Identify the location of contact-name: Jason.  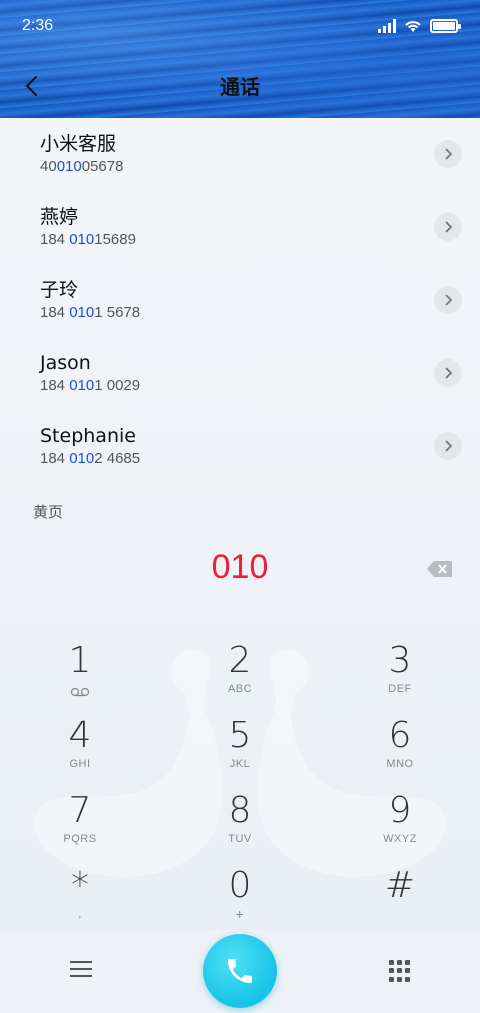
(65, 363).